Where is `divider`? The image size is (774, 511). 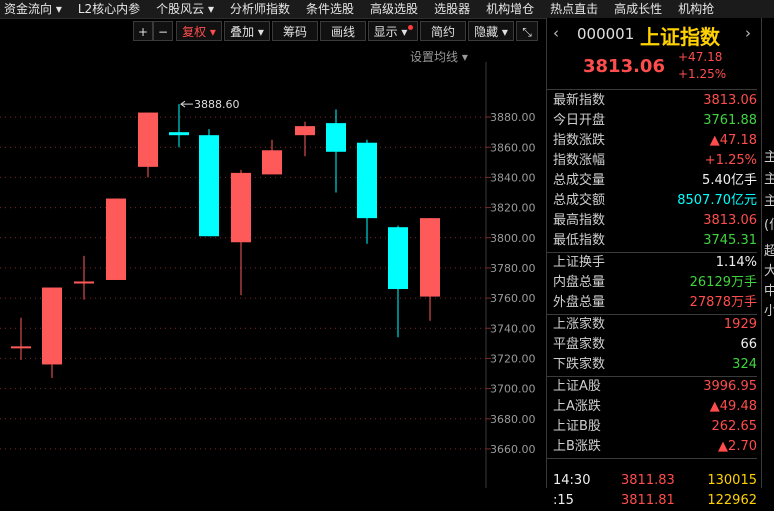
divider is located at coordinates (652, 89).